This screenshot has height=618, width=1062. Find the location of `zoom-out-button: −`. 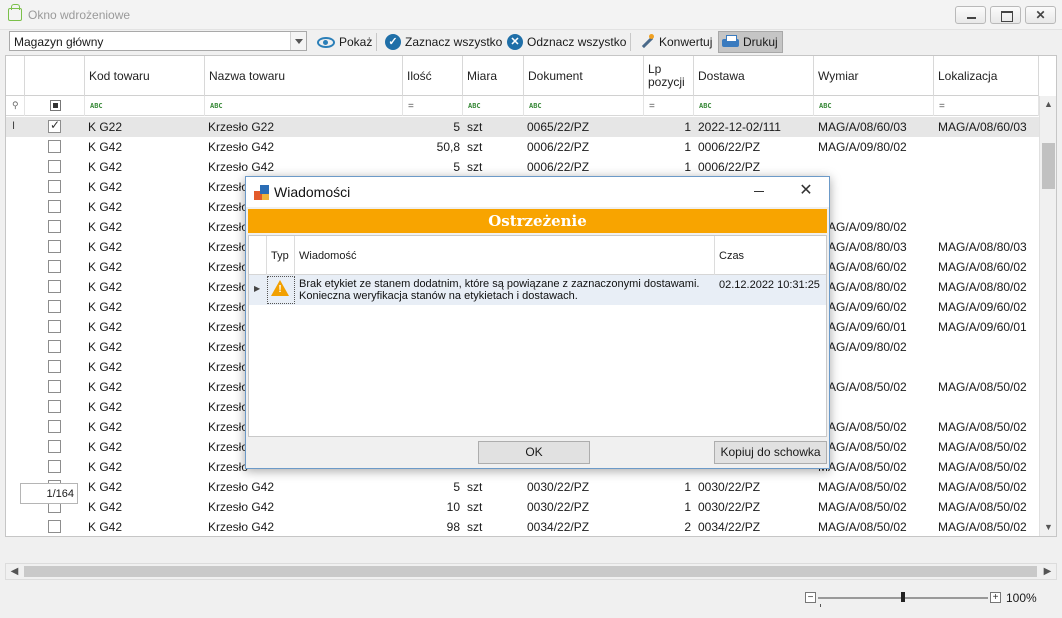

zoom-out-button: − is located at coordinates (810, 597).